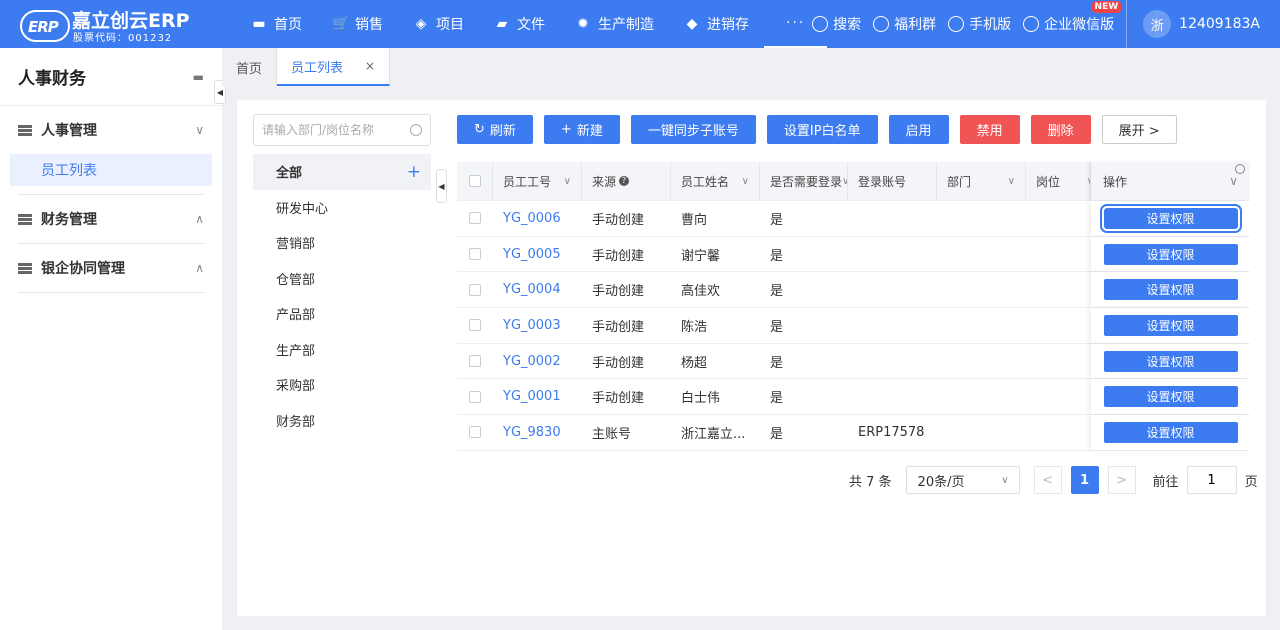 This screenshot has height=630, width=1280. What do you see at coordinates (1121, 480) in the screenshot?
I see `next-page-button: >` at bounding box center [1121, 480].